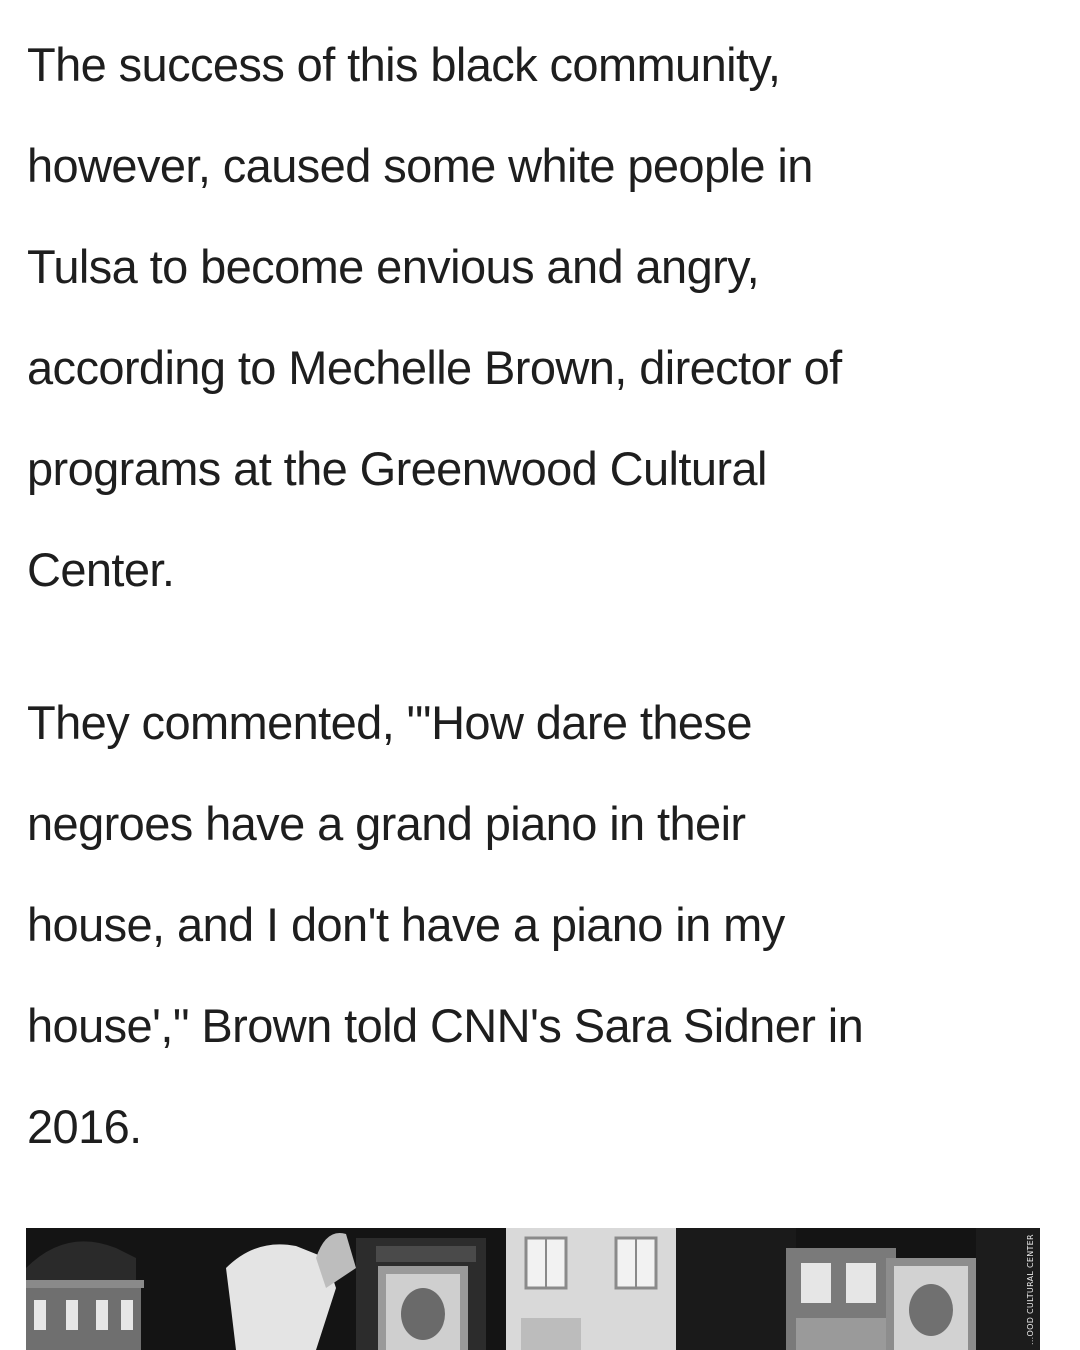 This screenshot has height=1350, width=1080. What do you see at coordinates (1030, 1290) in the screenshot?
I see `photo-credit: ...OOD CULTURAL CENTER` at bounding box center [1030, 1290].